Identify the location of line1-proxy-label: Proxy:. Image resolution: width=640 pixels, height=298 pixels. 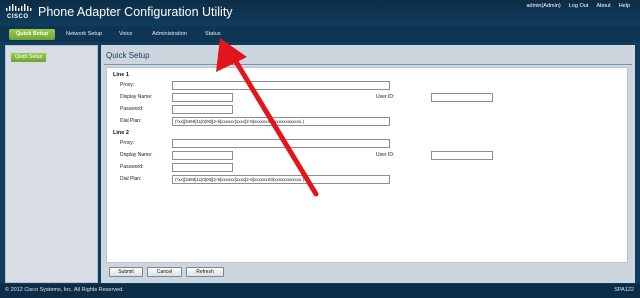
(127, 85).